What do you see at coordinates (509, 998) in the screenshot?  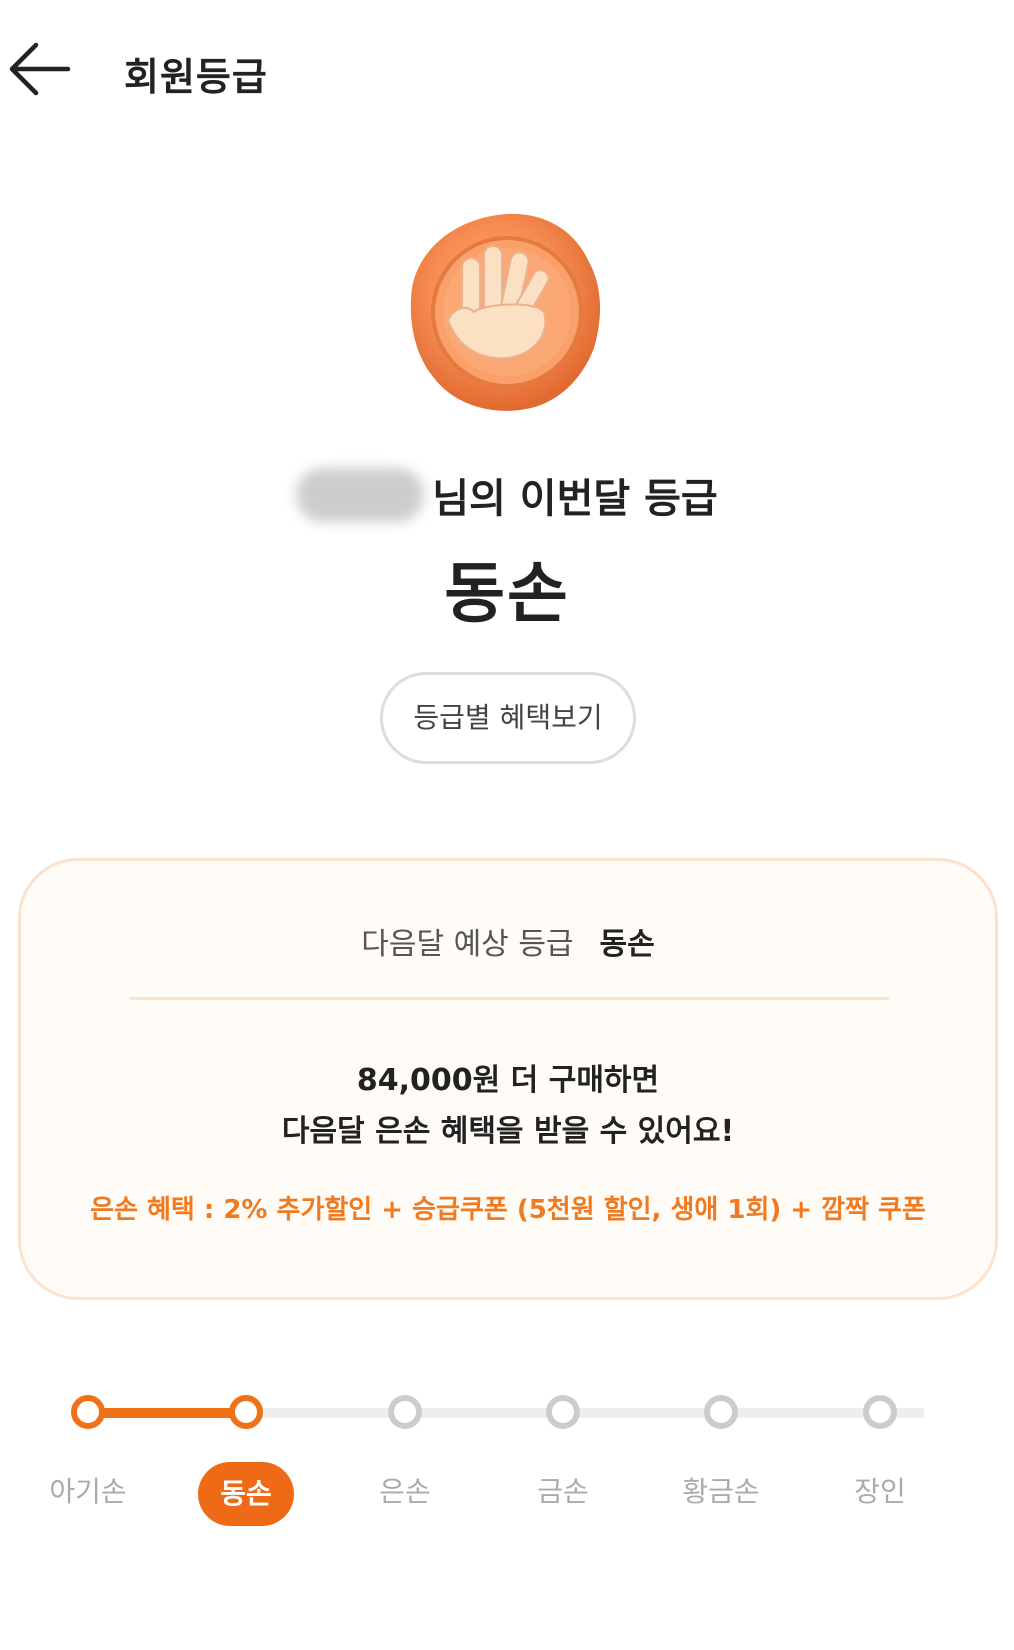 I see `card-divider` at bounding box center [509, 998].